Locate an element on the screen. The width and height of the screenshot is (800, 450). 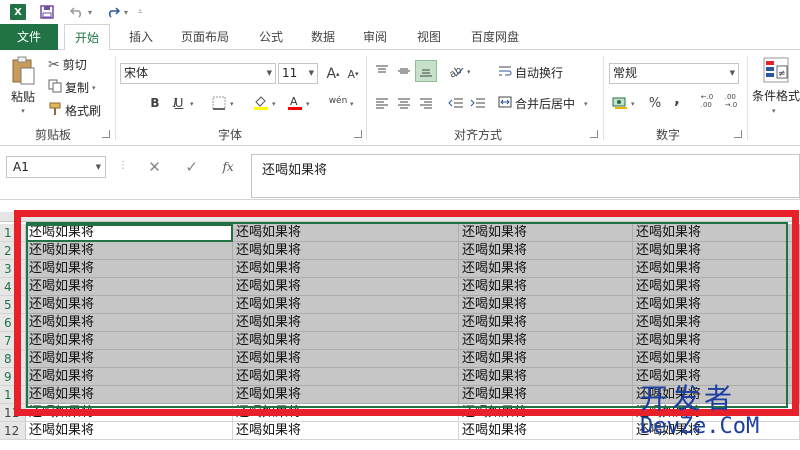
orientation-dropdown-icon: ▾ is located at coordinates (469, 72).